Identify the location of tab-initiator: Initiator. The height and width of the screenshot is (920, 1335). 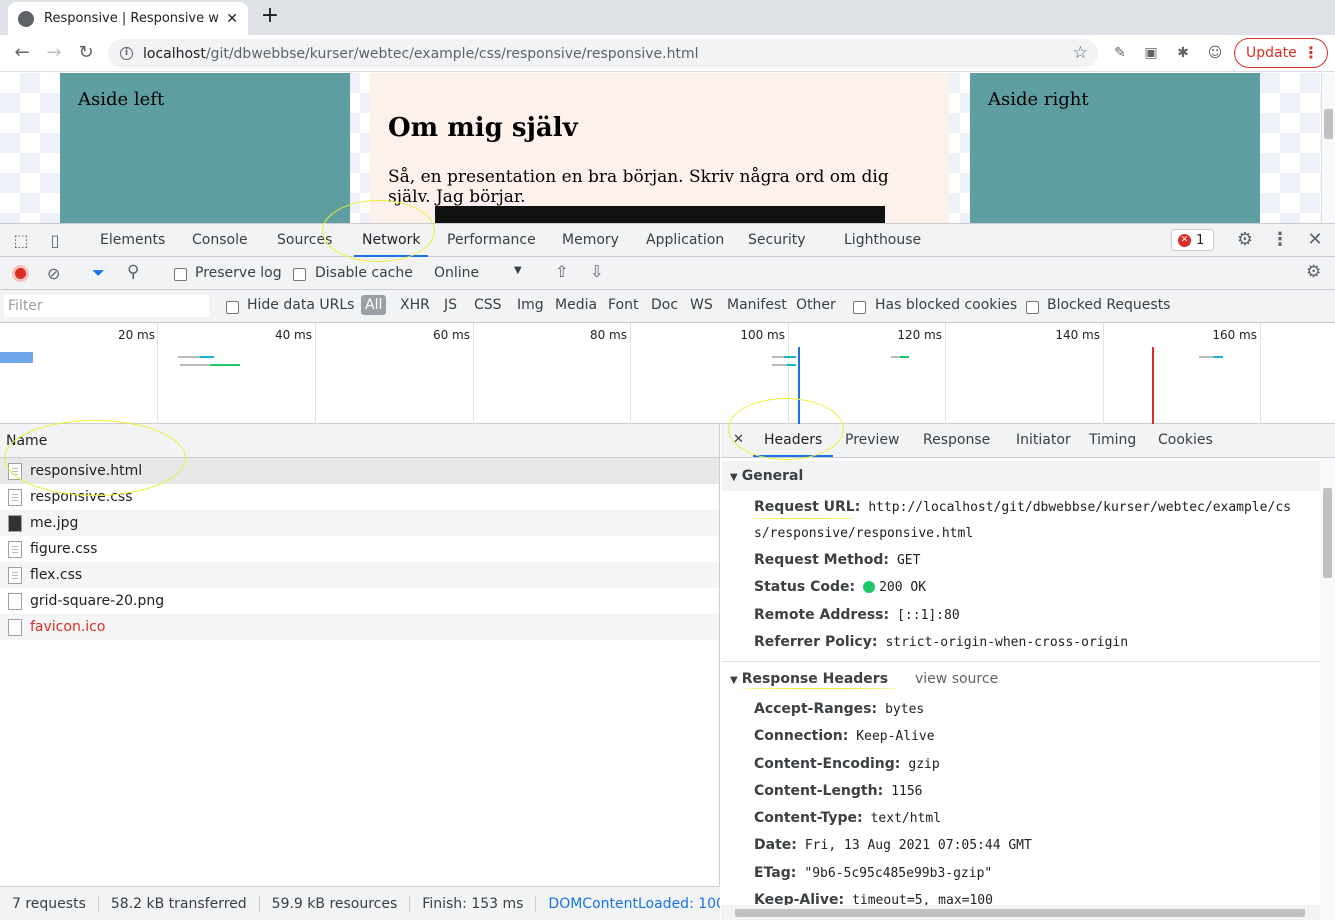
(1043, 440).